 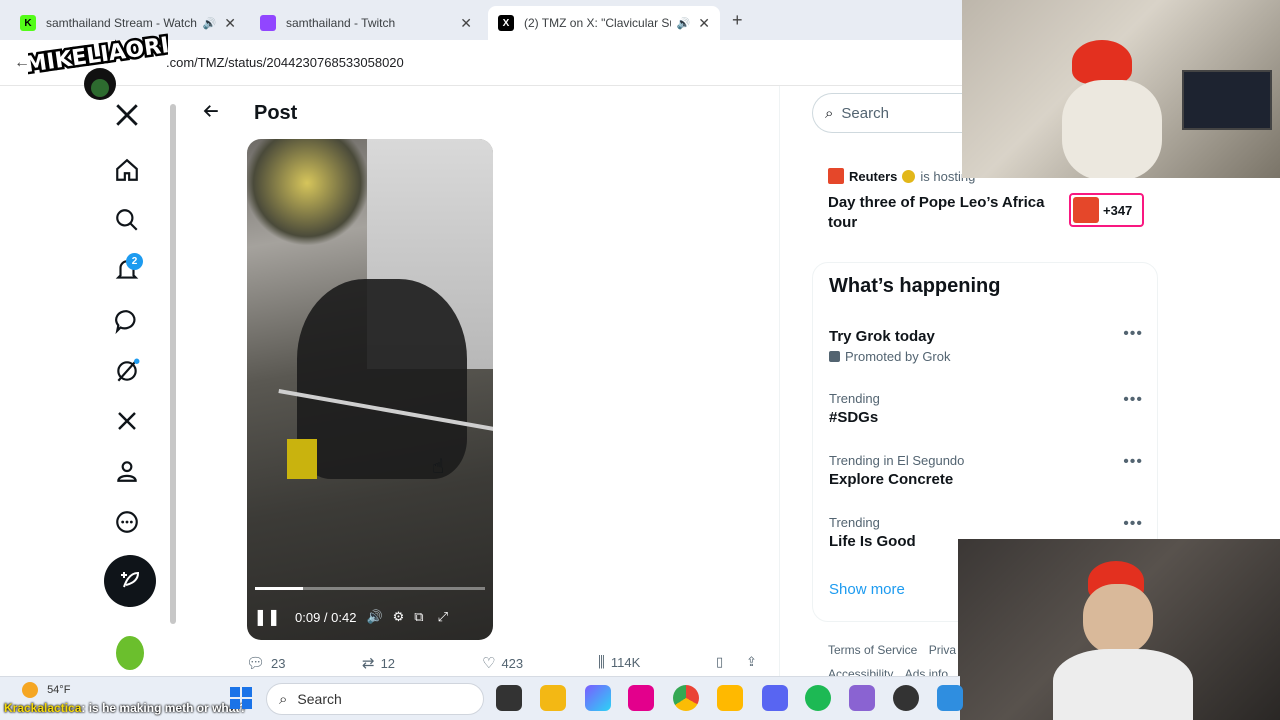 What do you see at coordinates (854, 417) in the screenshot?
I see `trend-name: #SDGs` at bounding box center [854, 417].